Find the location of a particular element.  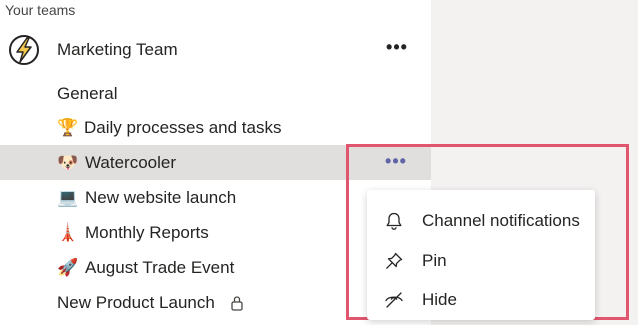

channel-label: Watercooler is located at coordinates (131, 162).